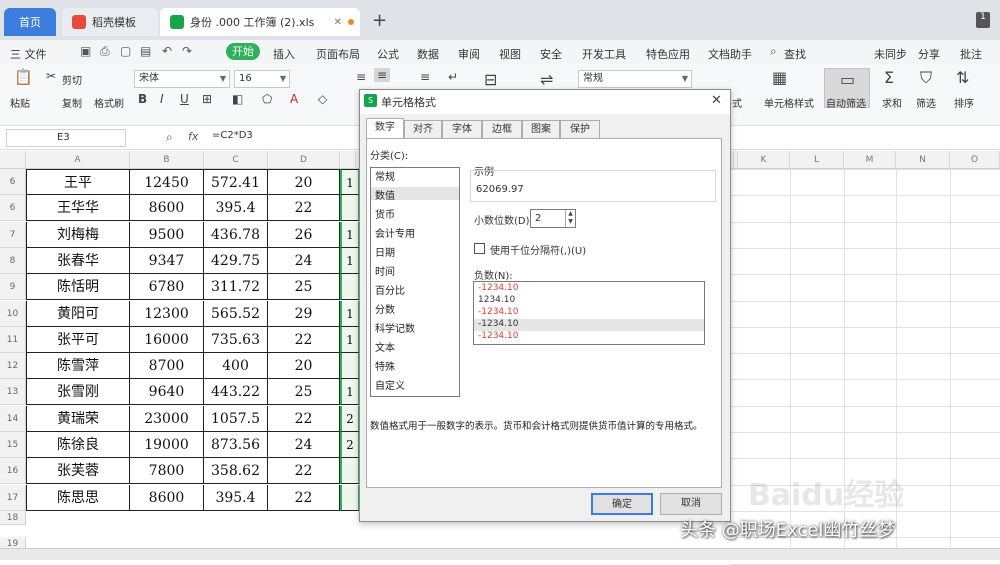 The width and height of the screenshot is (1000, 565). What do you see at coordinates (764, 160) in the screenshot?
I see `column-header: K` at bounding box center [764, 160].